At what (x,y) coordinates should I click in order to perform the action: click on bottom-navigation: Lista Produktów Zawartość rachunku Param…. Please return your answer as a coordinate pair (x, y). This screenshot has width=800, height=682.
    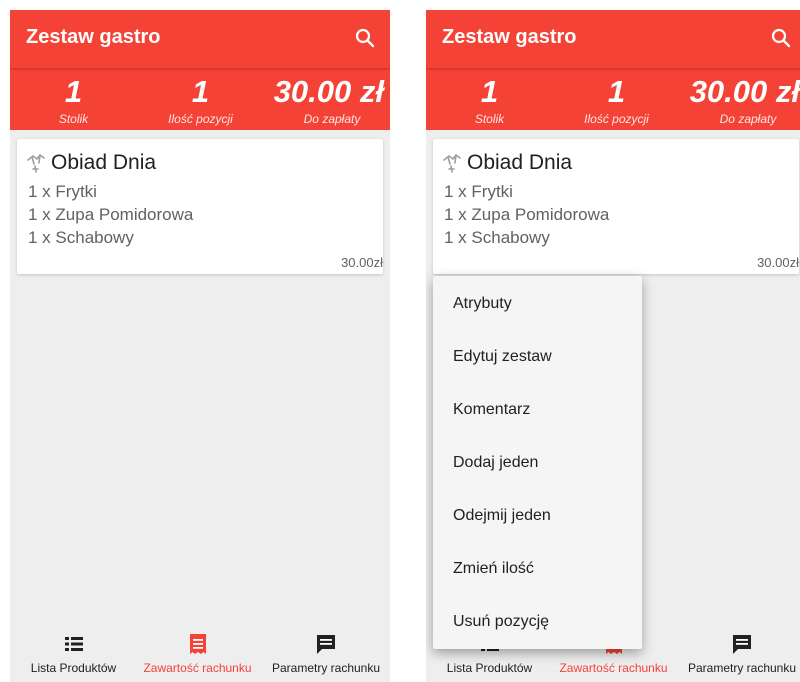
    Looking at the image, I should click on (200, 649).